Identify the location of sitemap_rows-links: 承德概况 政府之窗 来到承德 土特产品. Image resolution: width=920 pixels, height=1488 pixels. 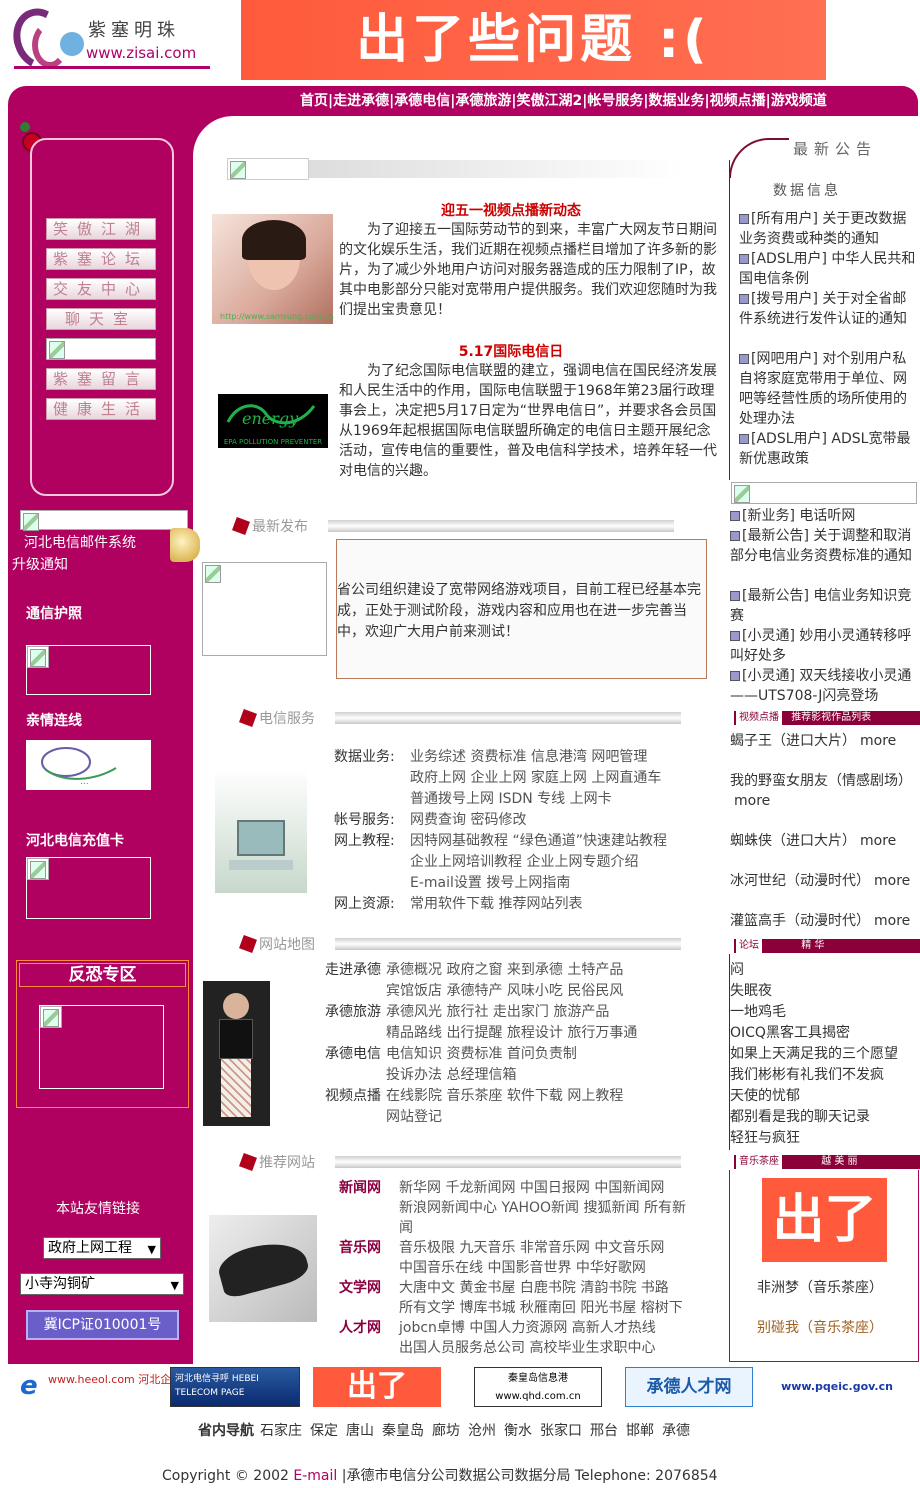
(504, 970).